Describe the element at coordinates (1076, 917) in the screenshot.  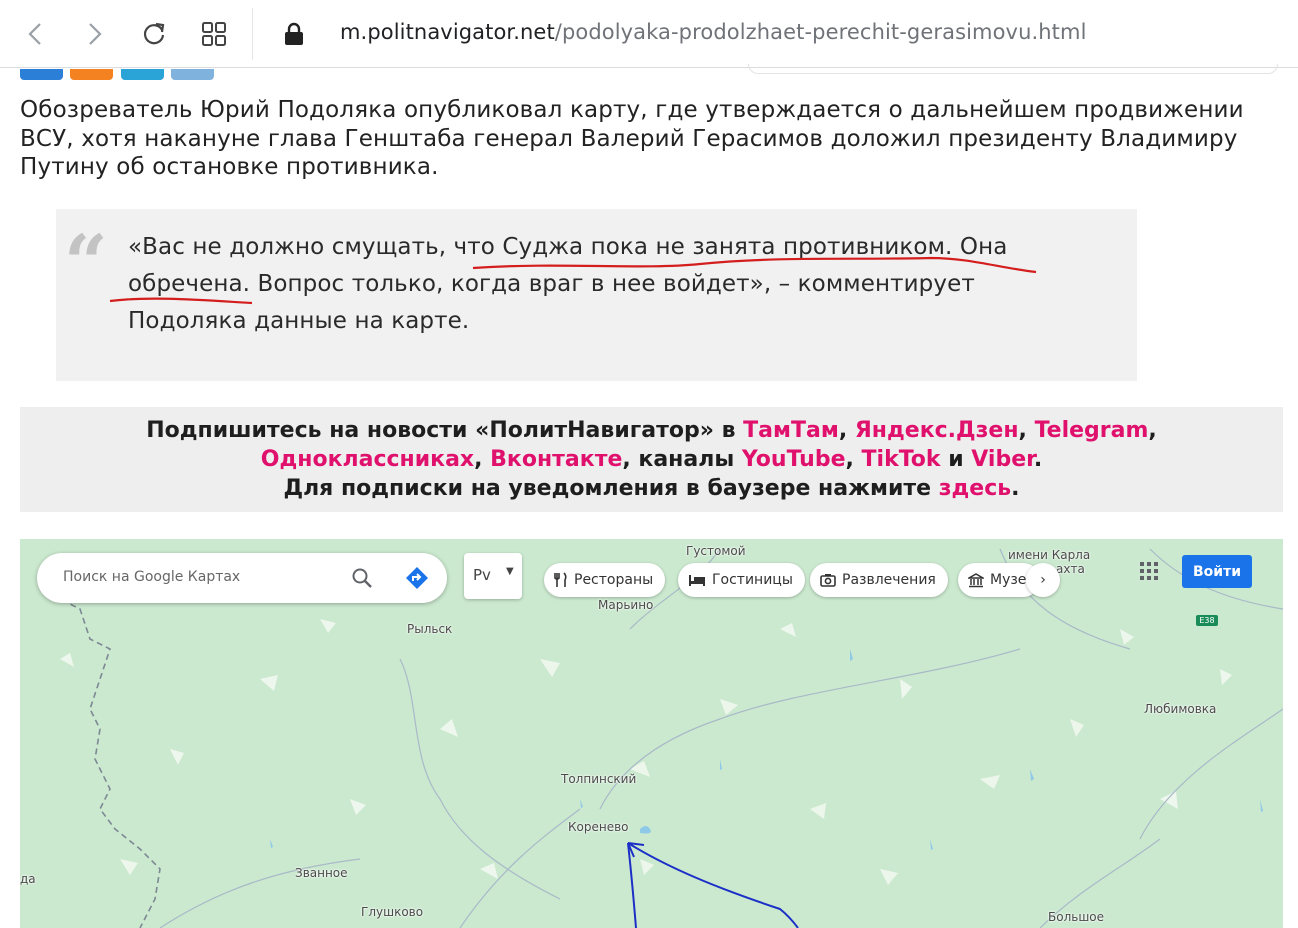
I see `map-label: Большое` at that location.